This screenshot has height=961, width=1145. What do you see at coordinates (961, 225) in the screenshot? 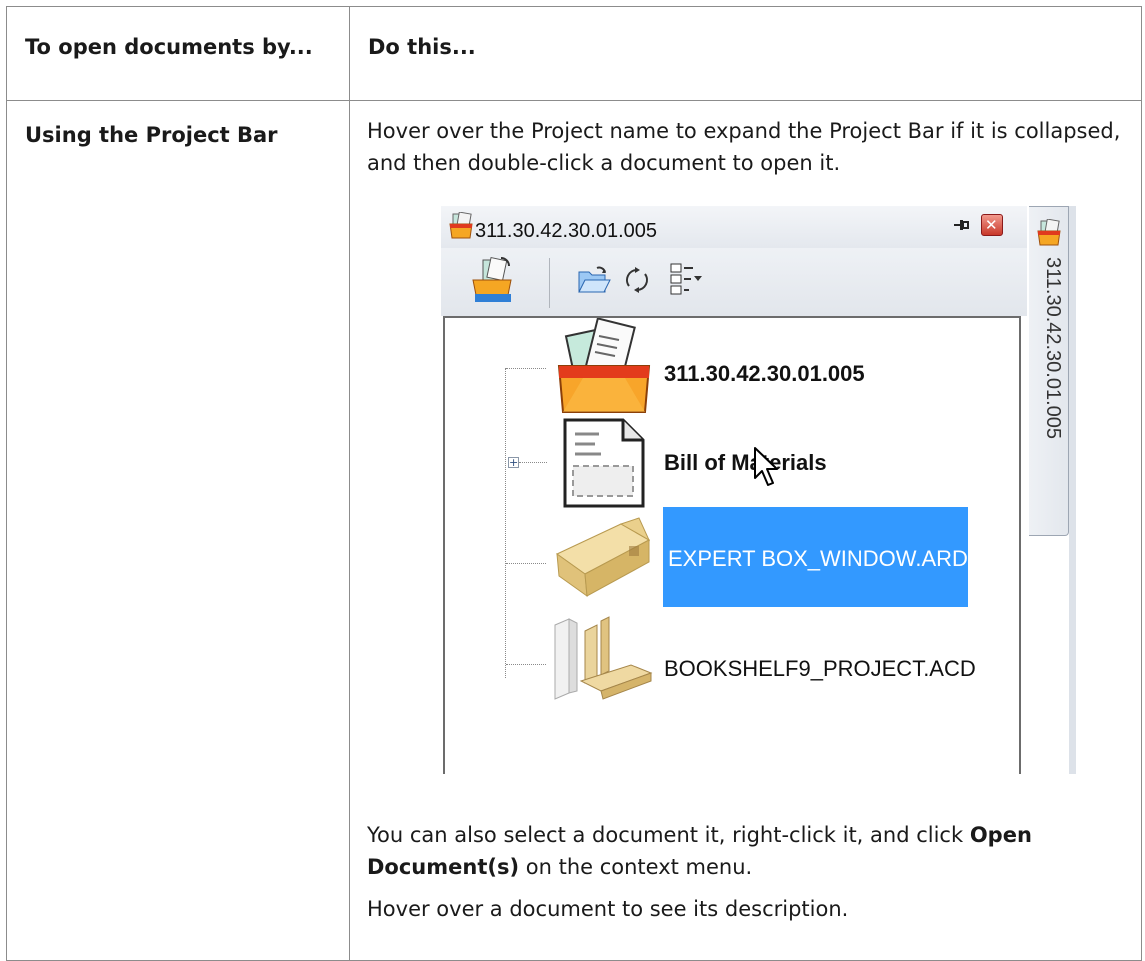
I see `pin-icon` at bounding box center [961, 225].